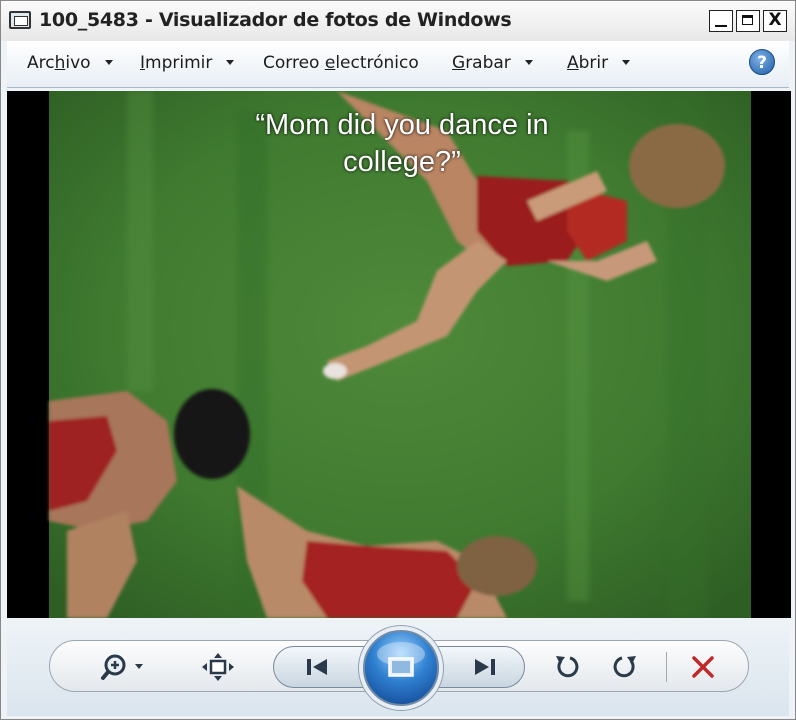 The width and height of the screenshot is (796, 720). What do you see at coordinates (122, 667) in the screenshot?
I see `zoom-icon` at bounding box center [122, 667].